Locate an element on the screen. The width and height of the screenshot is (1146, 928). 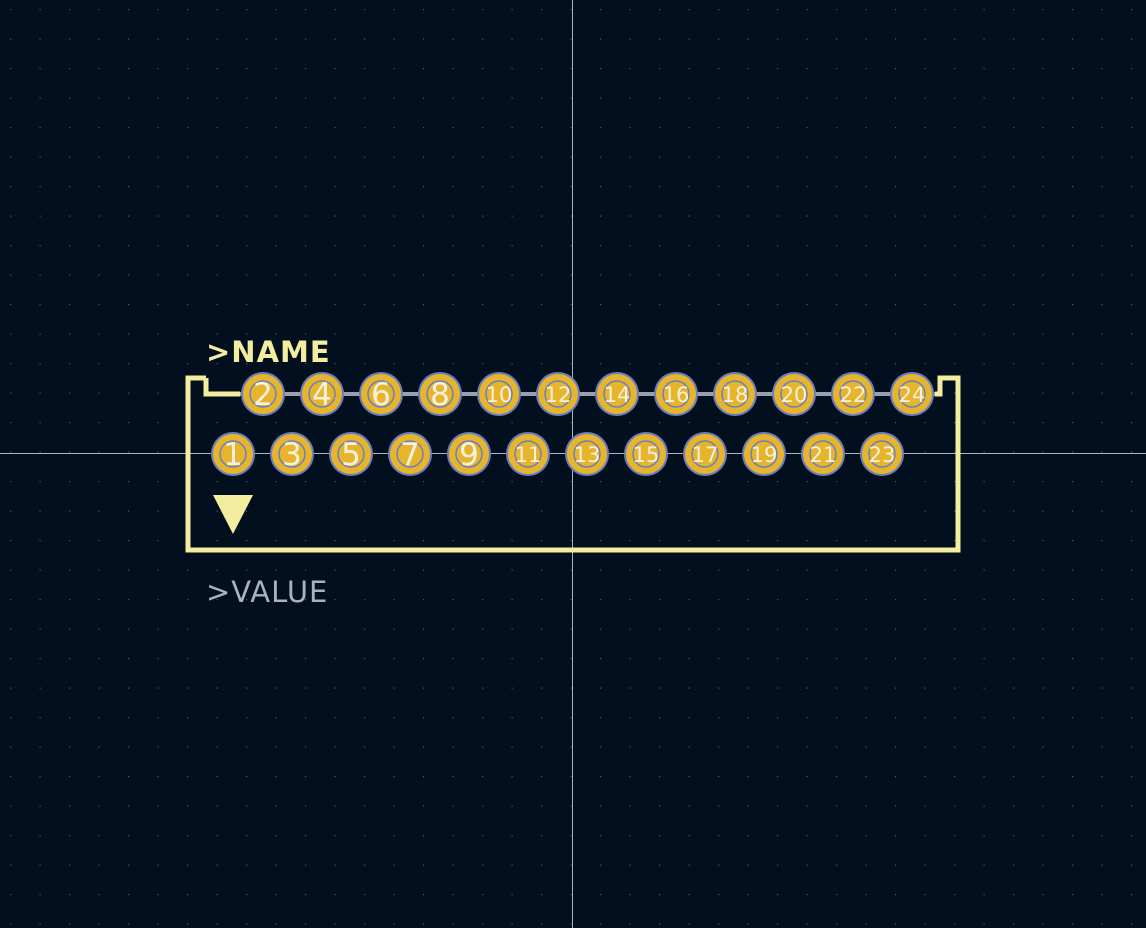
pad-number: 13 is located at coordinates (587, 455).